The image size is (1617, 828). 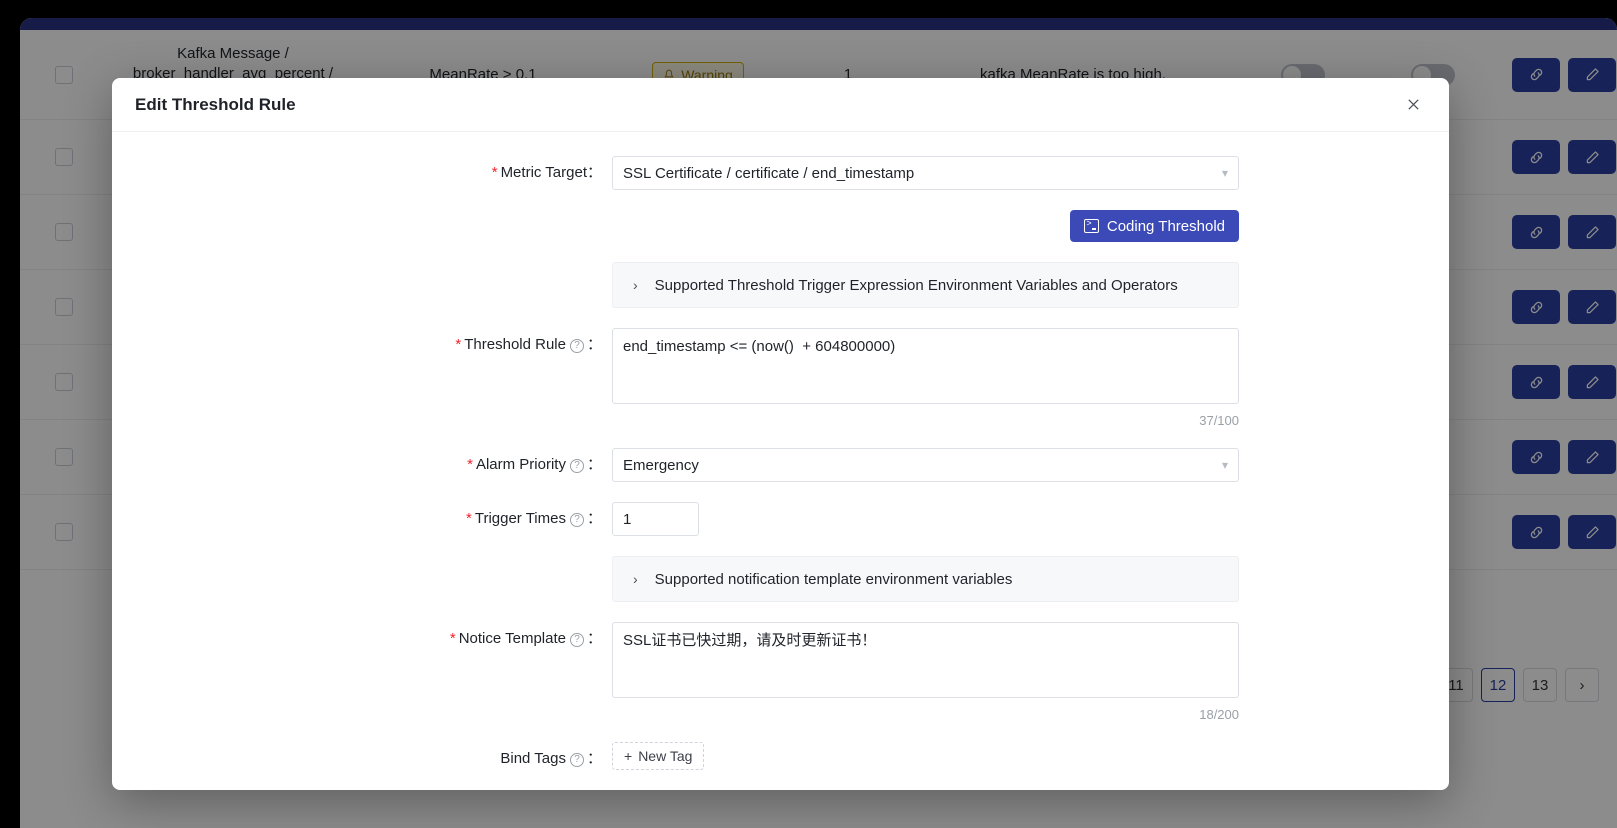 I want to click on trigger-times-label-text: Trigger Times, so click(x=520, y=518).